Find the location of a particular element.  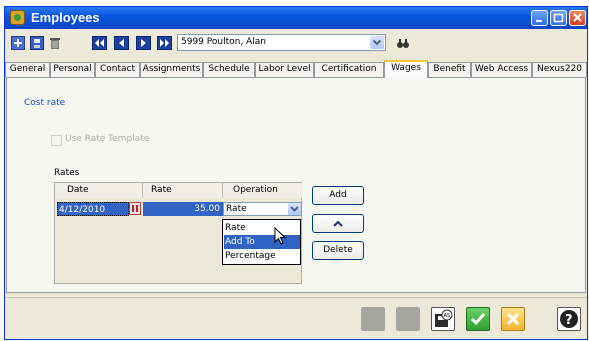

svg-text: AS is located at coordinates (447, 316).